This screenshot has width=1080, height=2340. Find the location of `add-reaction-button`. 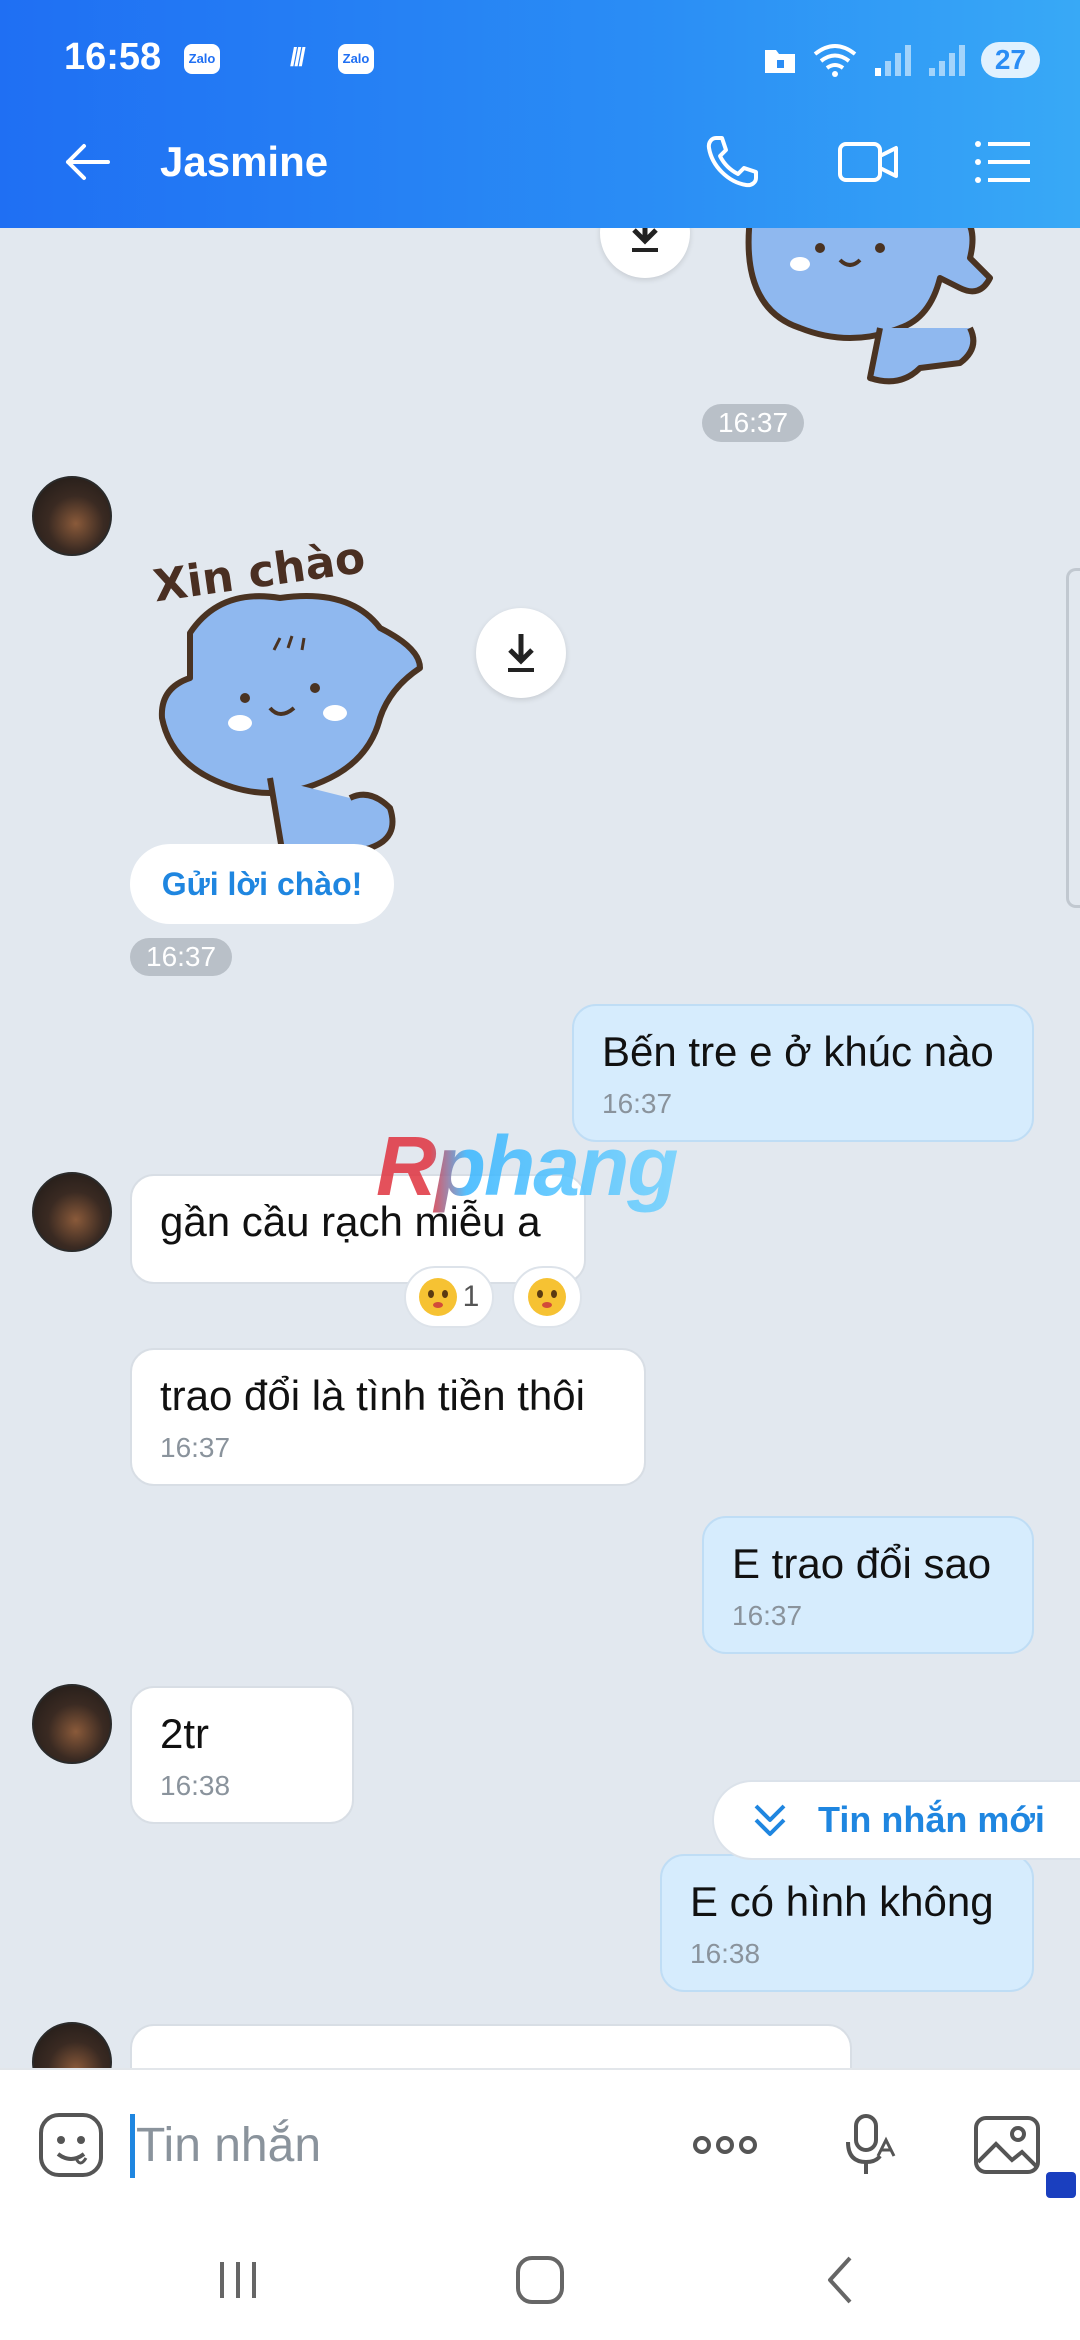

add-reaction-button is located at coordinates (547, 1297).